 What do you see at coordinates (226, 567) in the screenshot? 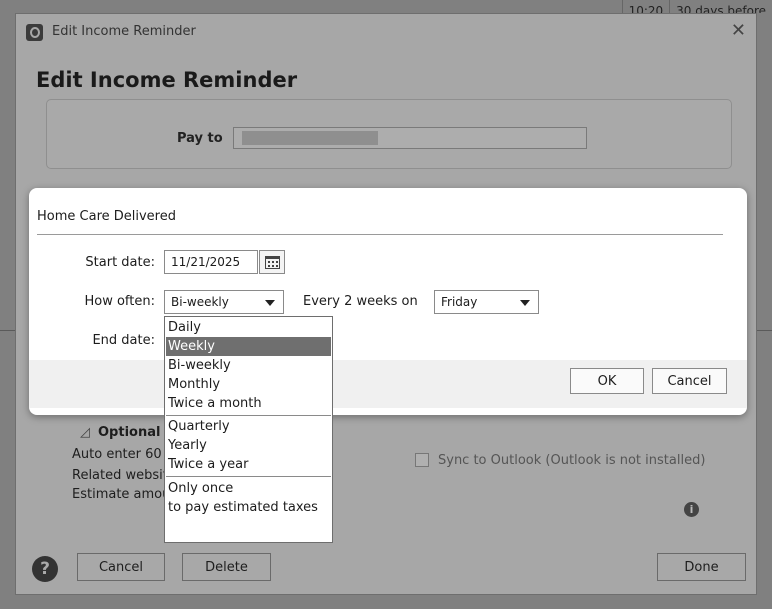
I see `delete-button: Delete` at bounding box center [226, 567].